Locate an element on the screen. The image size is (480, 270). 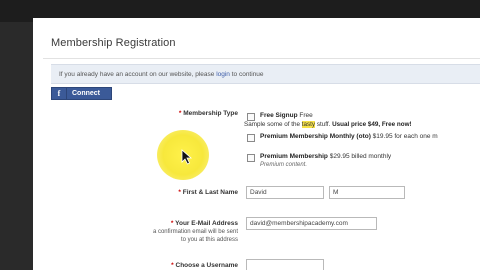
username-label-text: Choose a Username is located at coordinates (207, 265).